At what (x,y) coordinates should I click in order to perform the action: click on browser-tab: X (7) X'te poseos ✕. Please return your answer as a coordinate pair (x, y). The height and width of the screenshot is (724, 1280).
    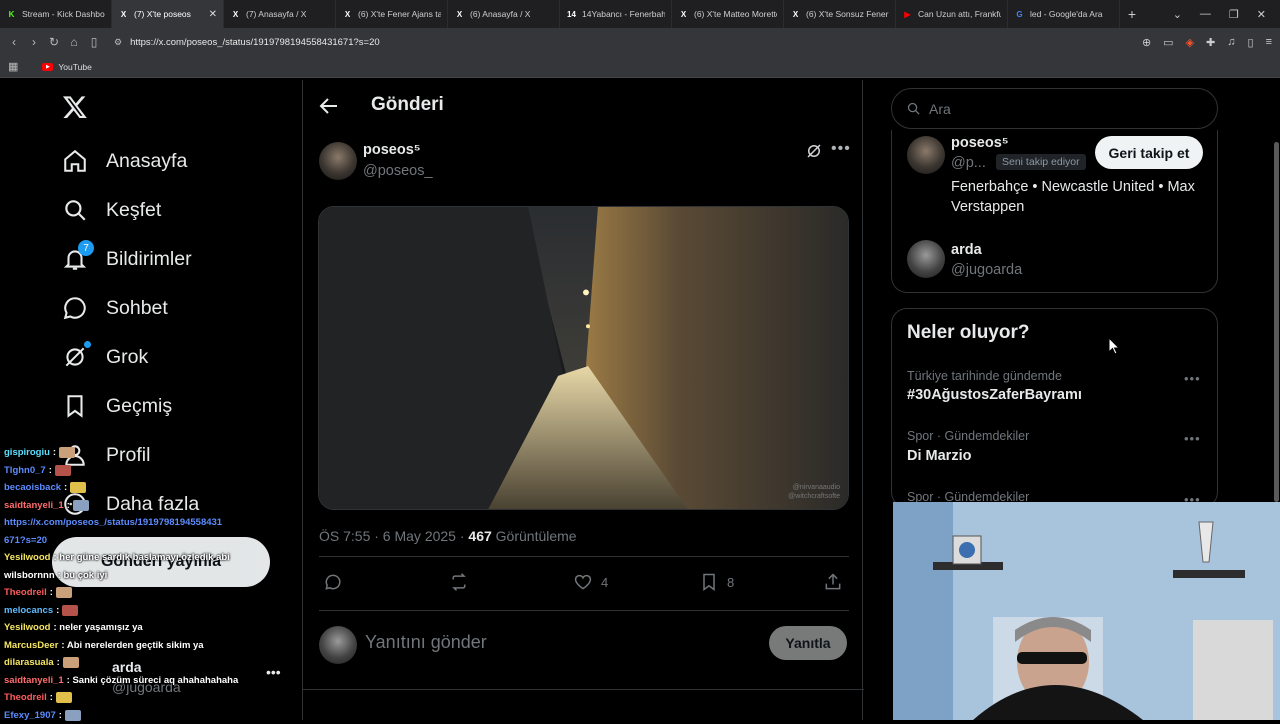
    Looking at the image, I should click on (168, 14).